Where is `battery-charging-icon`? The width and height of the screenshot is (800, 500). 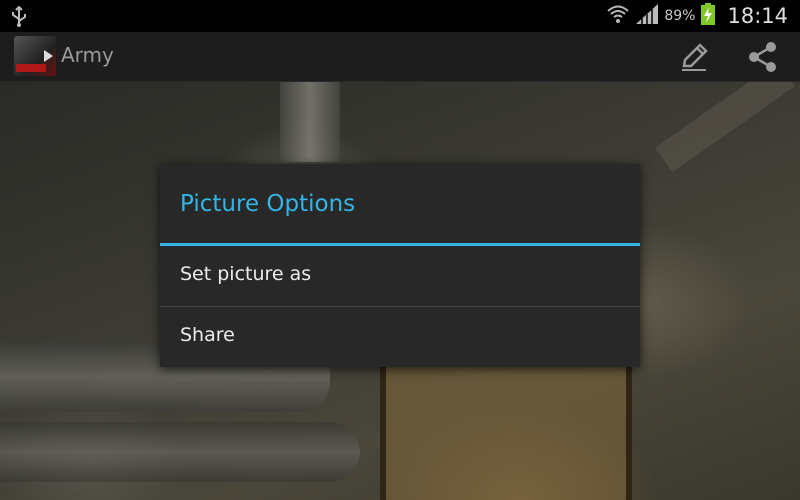 battery-charging-icon is located at coordinates (708, 16).